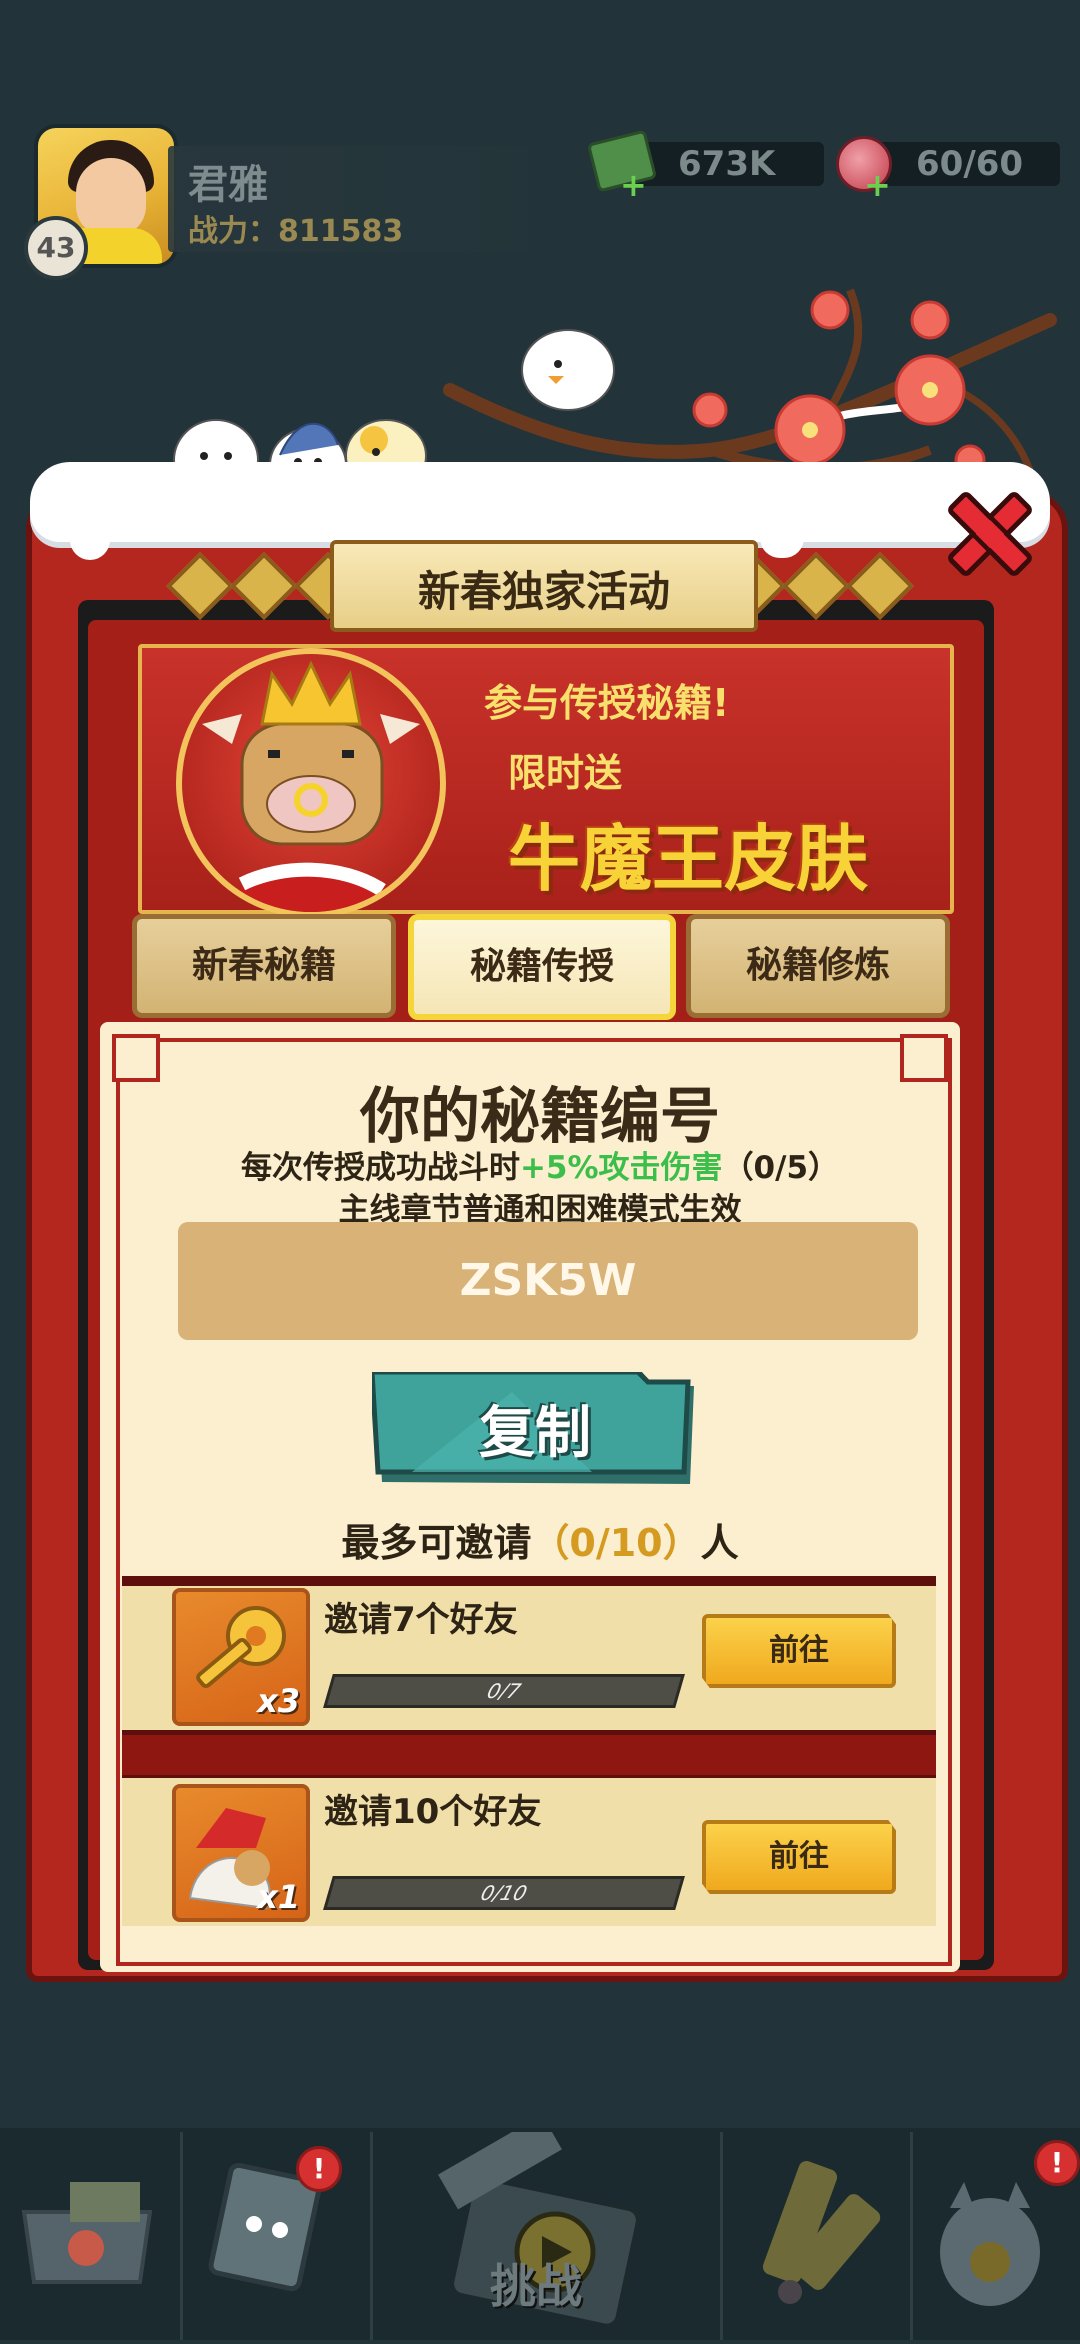 This screenshot has width=1080, height=2344. I want to click on reward-count: x3, so click(278, 1701).